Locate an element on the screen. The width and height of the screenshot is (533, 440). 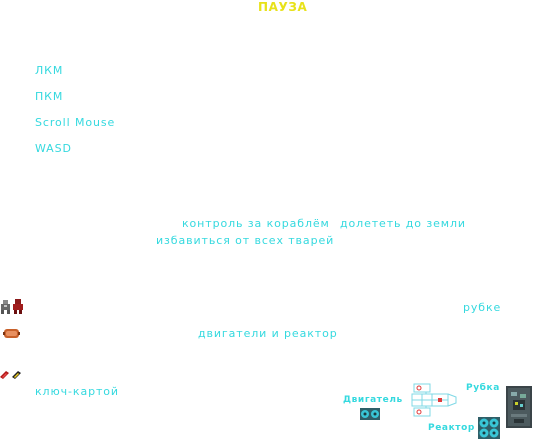
goal-control-ship: контроль за кораблём is located at coordinates (256, 223).